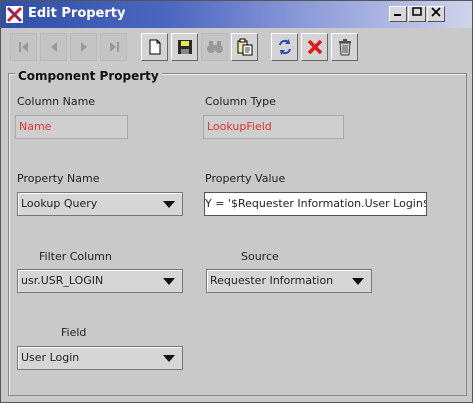 The width and height of the screenshot is (473, 403). I want to click on paste-button, so click(244, 47).